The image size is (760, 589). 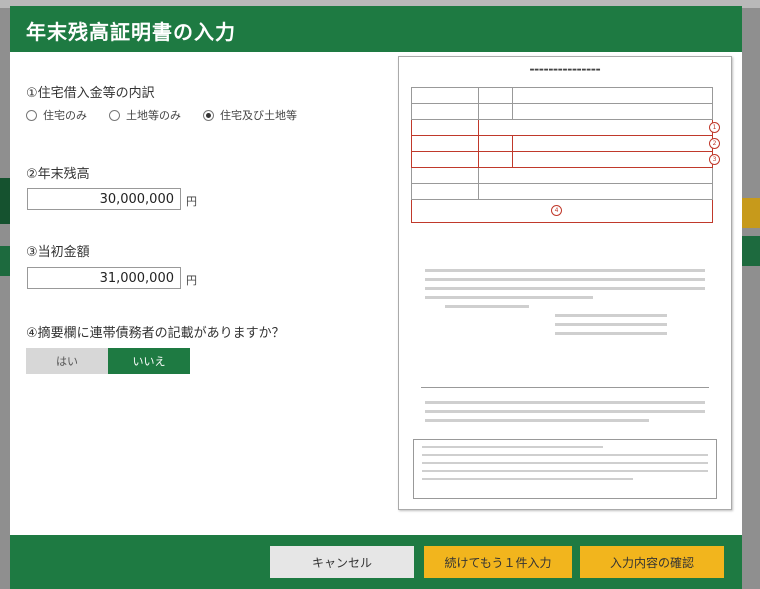 I want to click on radio-house-and-land: 住宅及び土地等, so click(x=250, y=115).